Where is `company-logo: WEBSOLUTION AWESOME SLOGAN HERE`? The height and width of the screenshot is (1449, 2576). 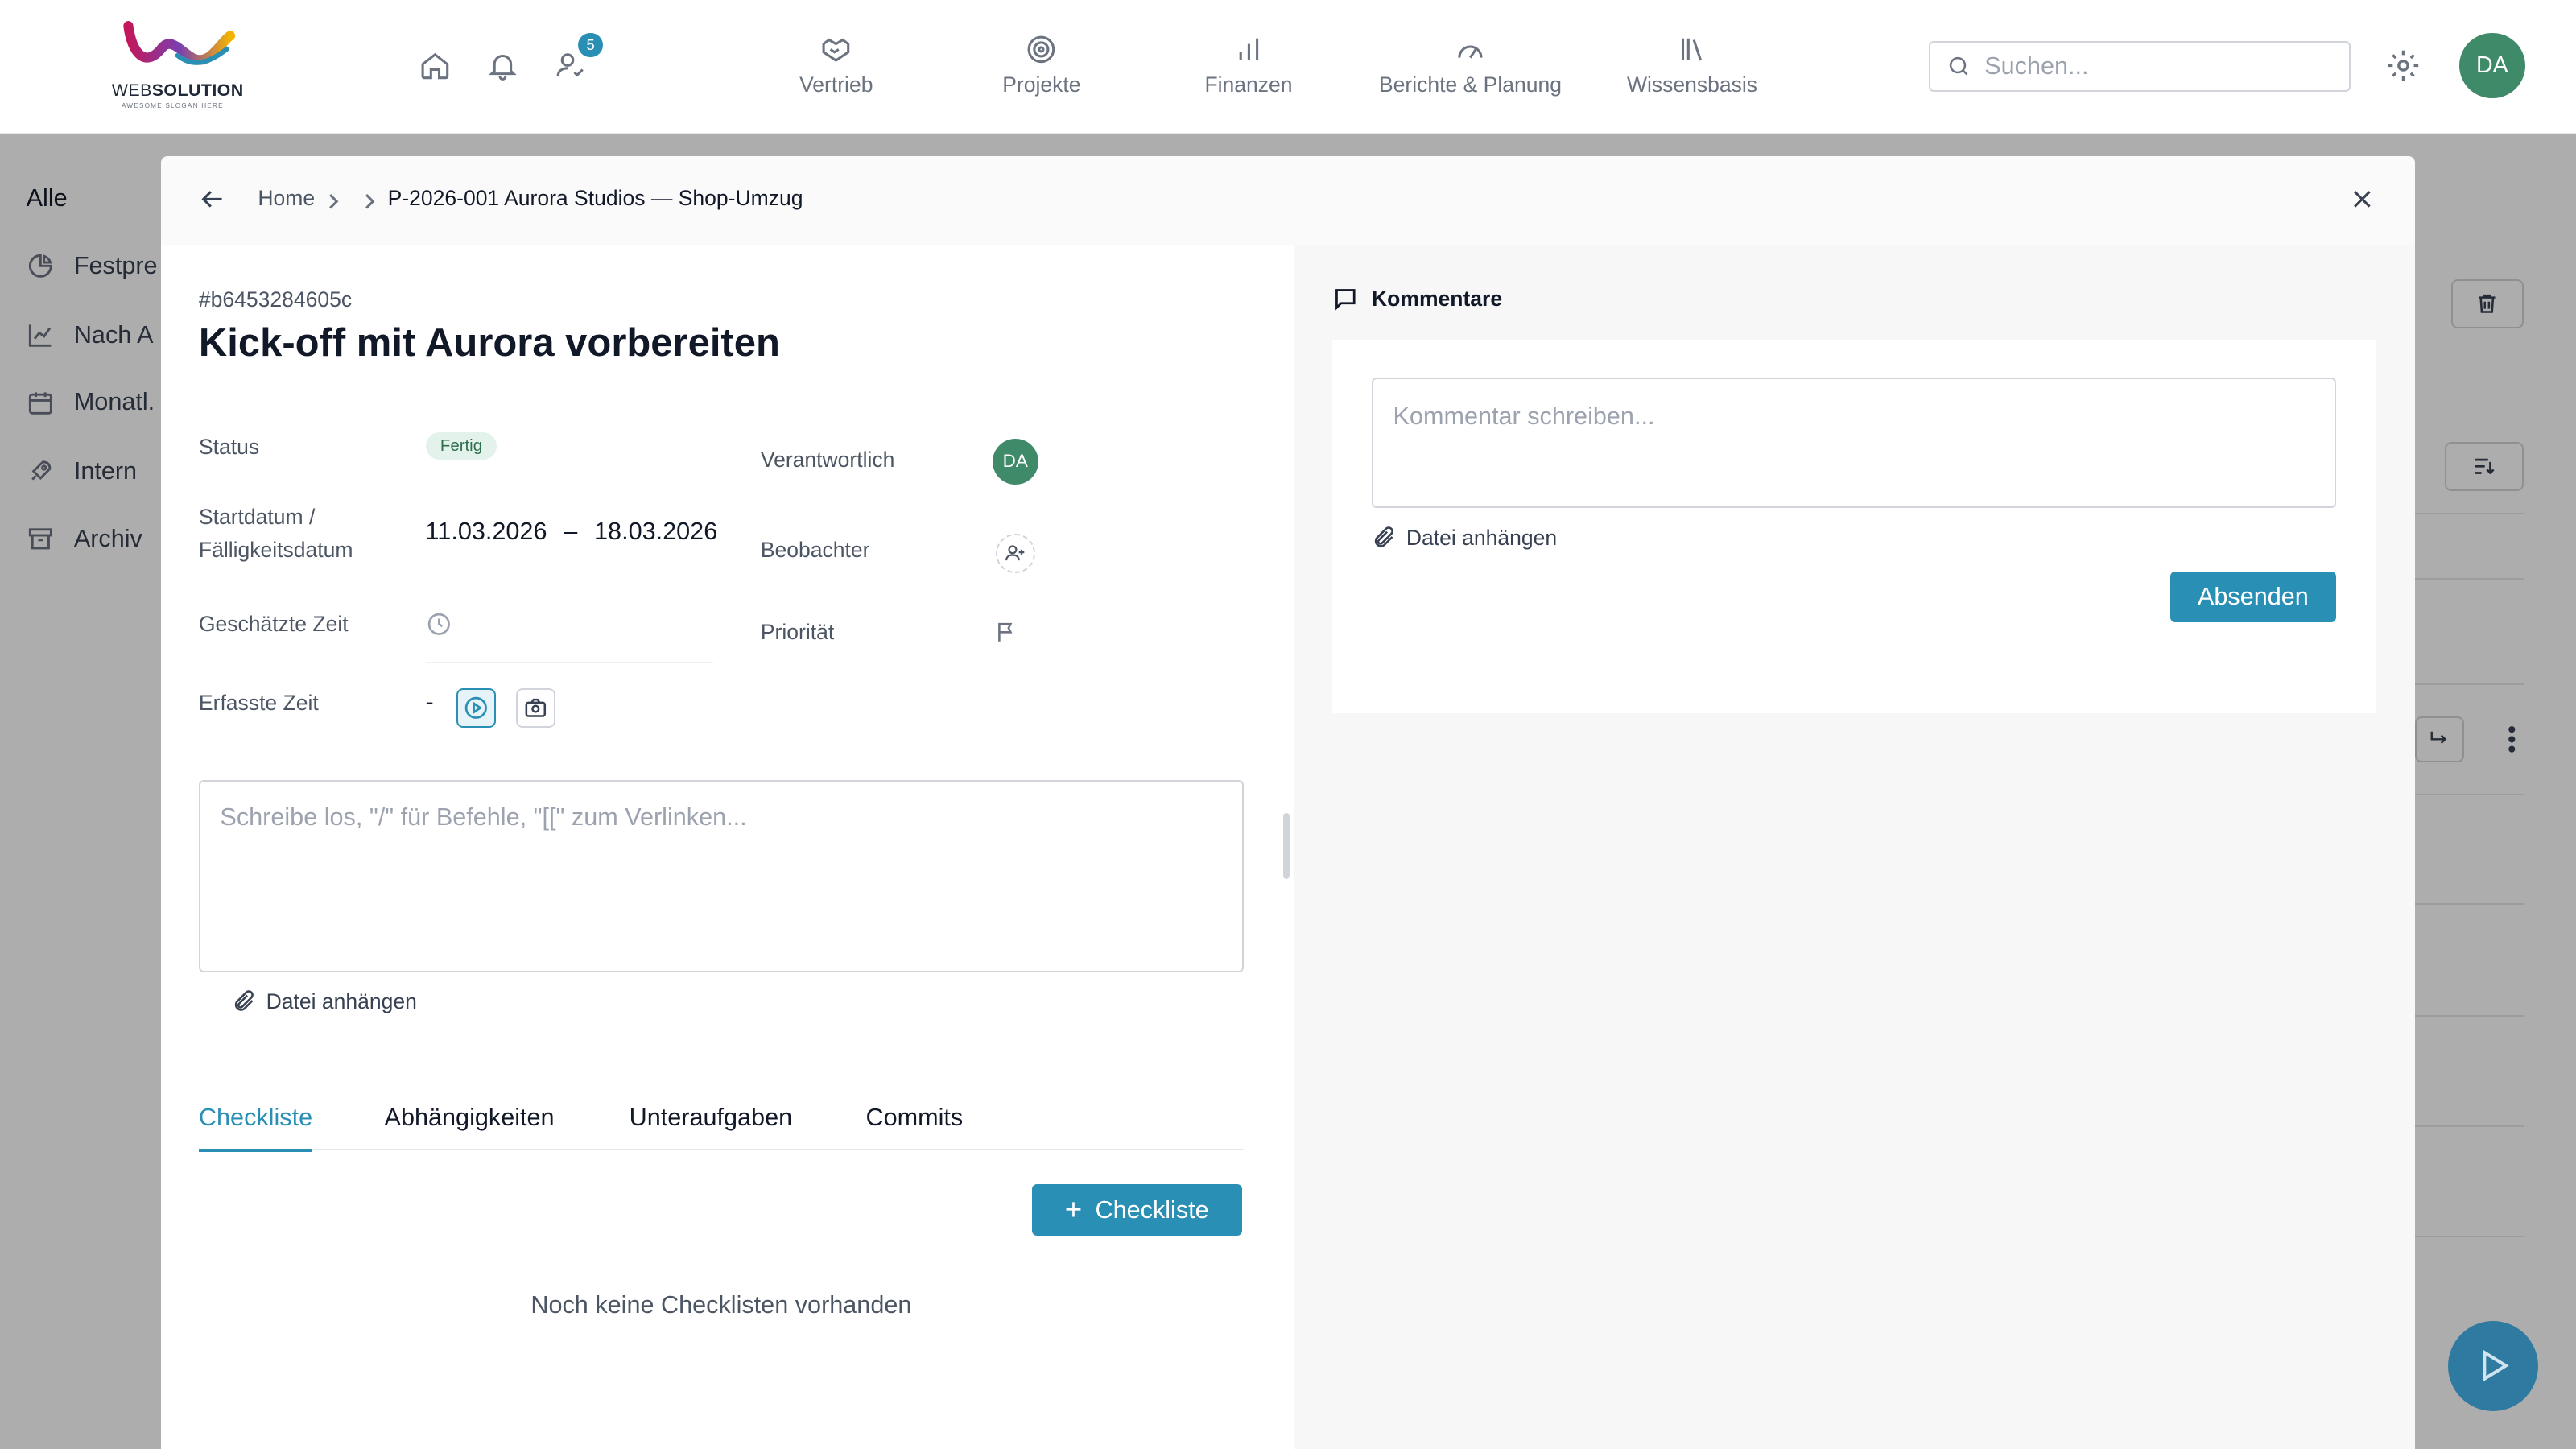
company-logo: WEBSOLUTION AWESOME SLOGAN HERE is located at coordinates (179, 65).